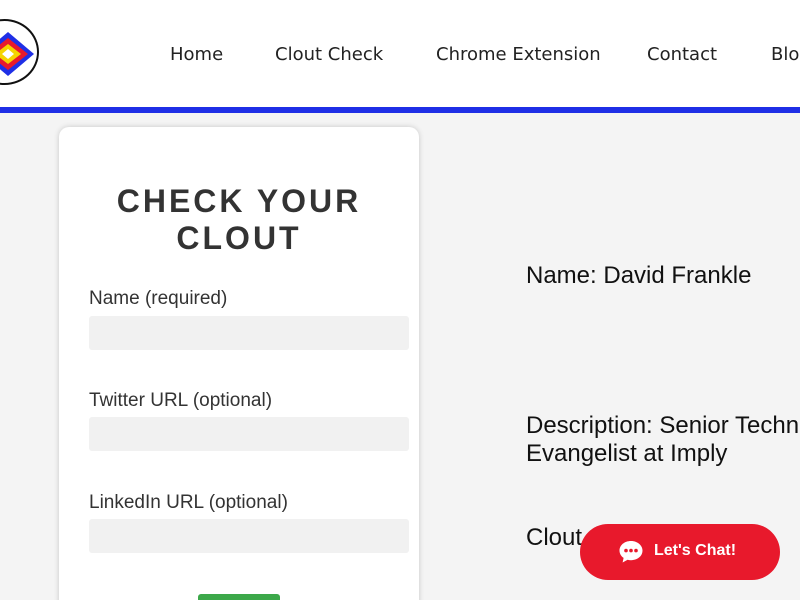 The height and width of the screenshot is (600, 800). Describe the element at coordinates (239, 597) in the screenshot. I see `submit-button` at that location.